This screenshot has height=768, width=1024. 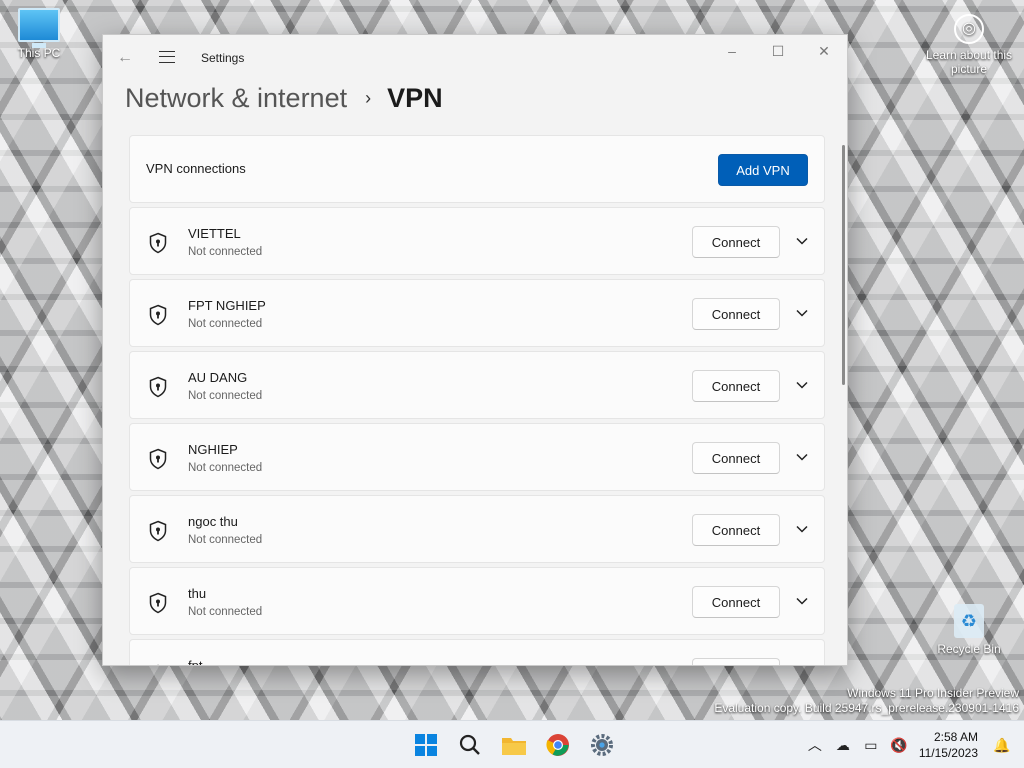 What do you see at coordinates (477, 385) in the screenshot?
I see `vpn-connection-item: AU DANG Not connected Connect` at bounding box center [477, 385].